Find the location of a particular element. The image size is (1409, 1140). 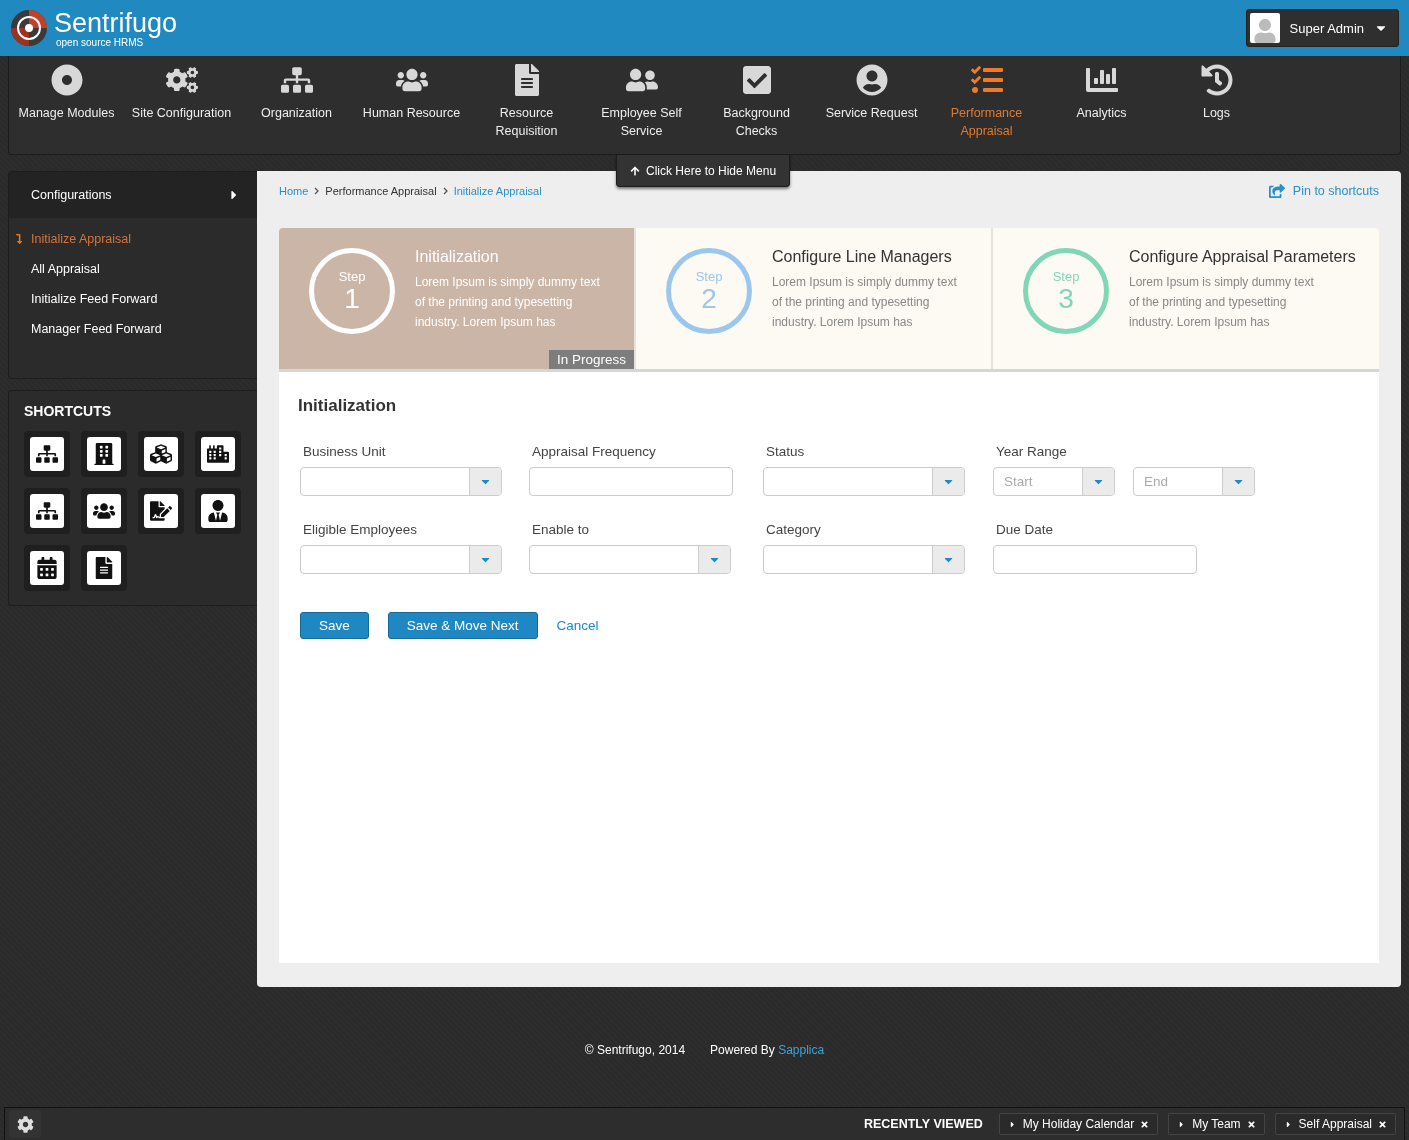

step-ring: Step 2 is located at coordinates (709, 291).